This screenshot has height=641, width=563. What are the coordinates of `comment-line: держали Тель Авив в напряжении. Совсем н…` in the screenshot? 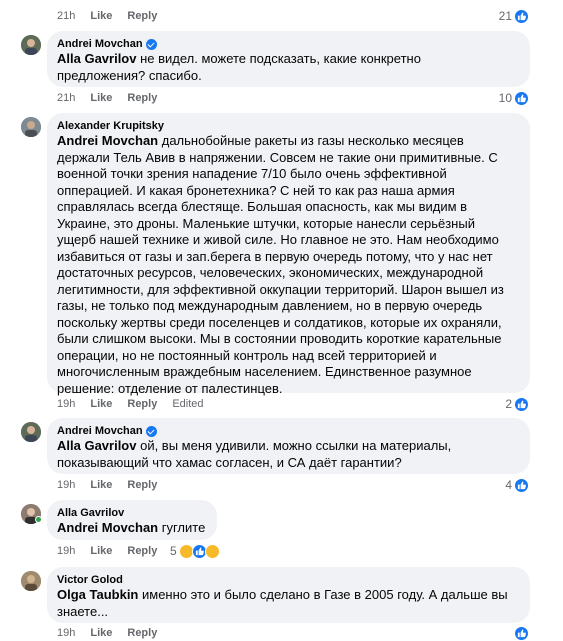 It's located at (277, 157).